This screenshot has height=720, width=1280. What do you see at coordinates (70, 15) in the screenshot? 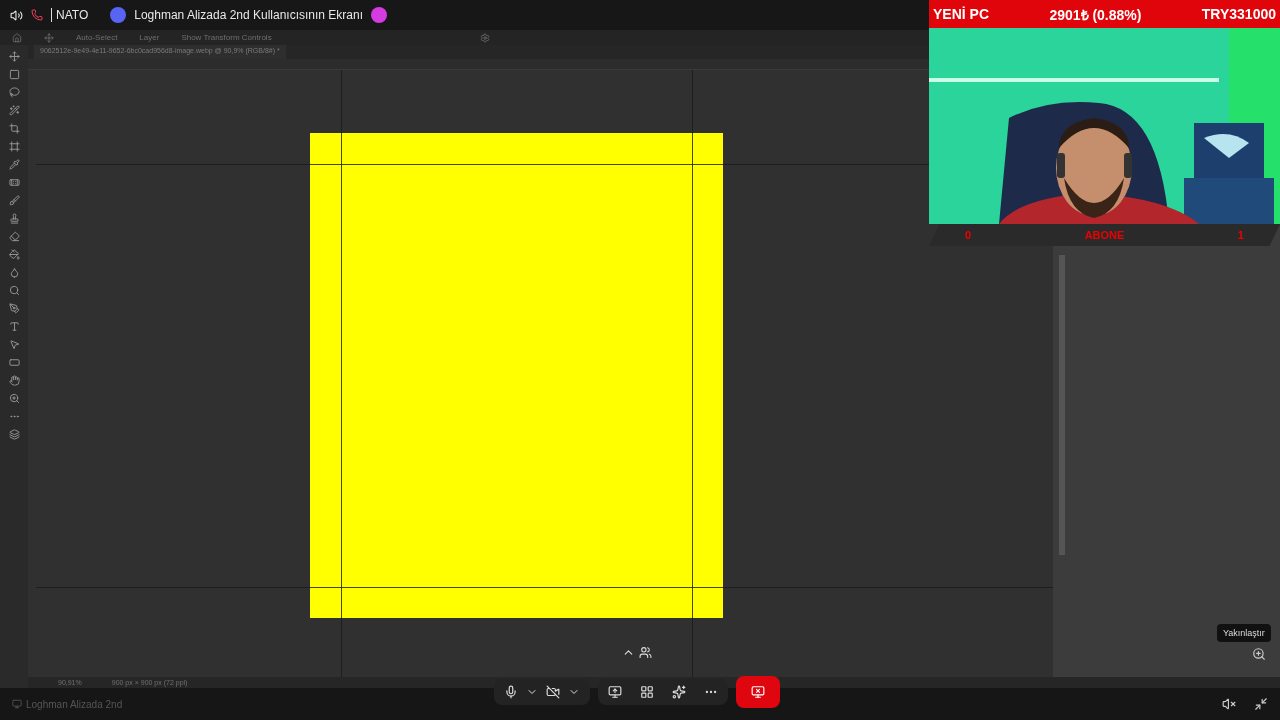
I see `channel-name: NATO` at bounding box center [70, 15].